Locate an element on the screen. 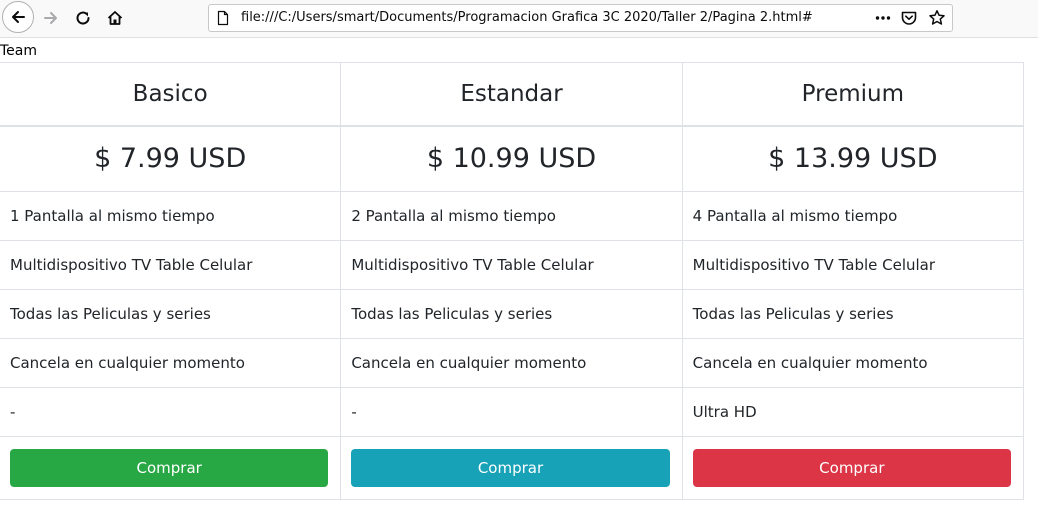  bookmark-button is located at coordinates (937, 18).